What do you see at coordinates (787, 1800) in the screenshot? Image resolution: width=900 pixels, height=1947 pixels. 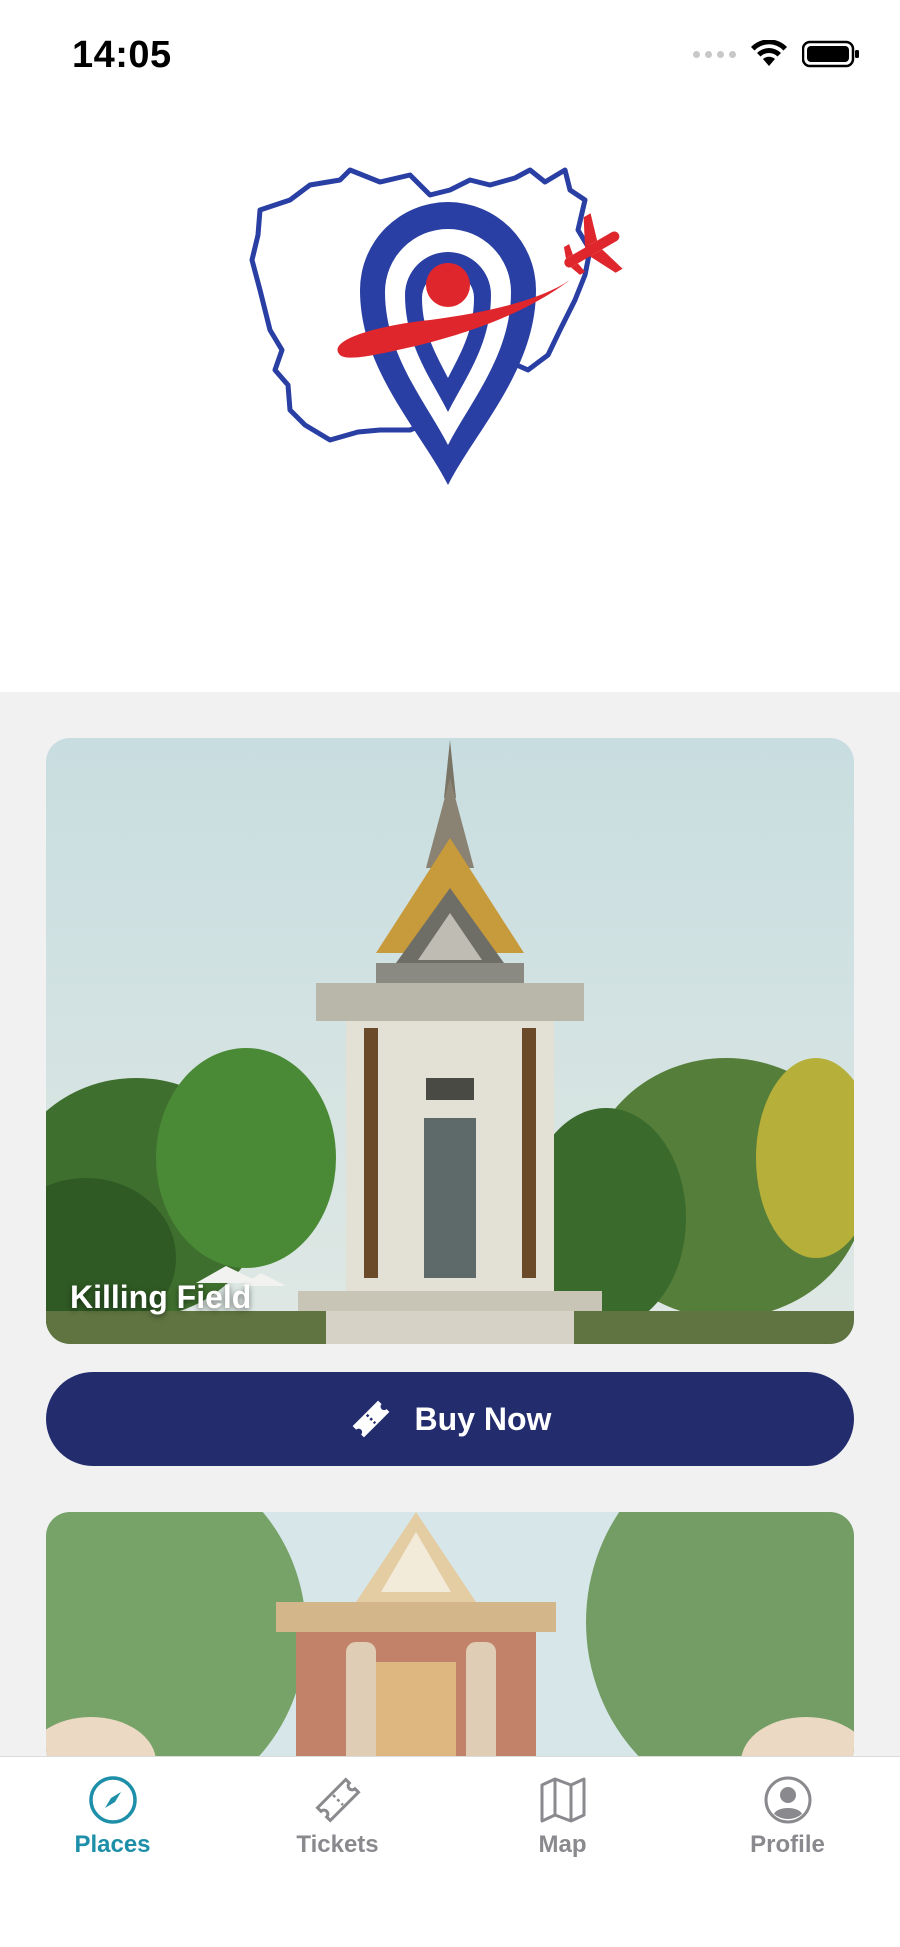 I see `person-icon` at bounding box center [787, 1800].